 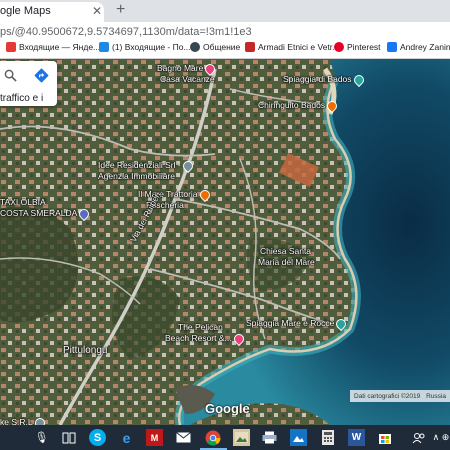 What do you see at coordinates (285, 251) in the screenshot?
I see `poi-chiesa-santa: Chiesa Santa` at bounding box center [285, 251].